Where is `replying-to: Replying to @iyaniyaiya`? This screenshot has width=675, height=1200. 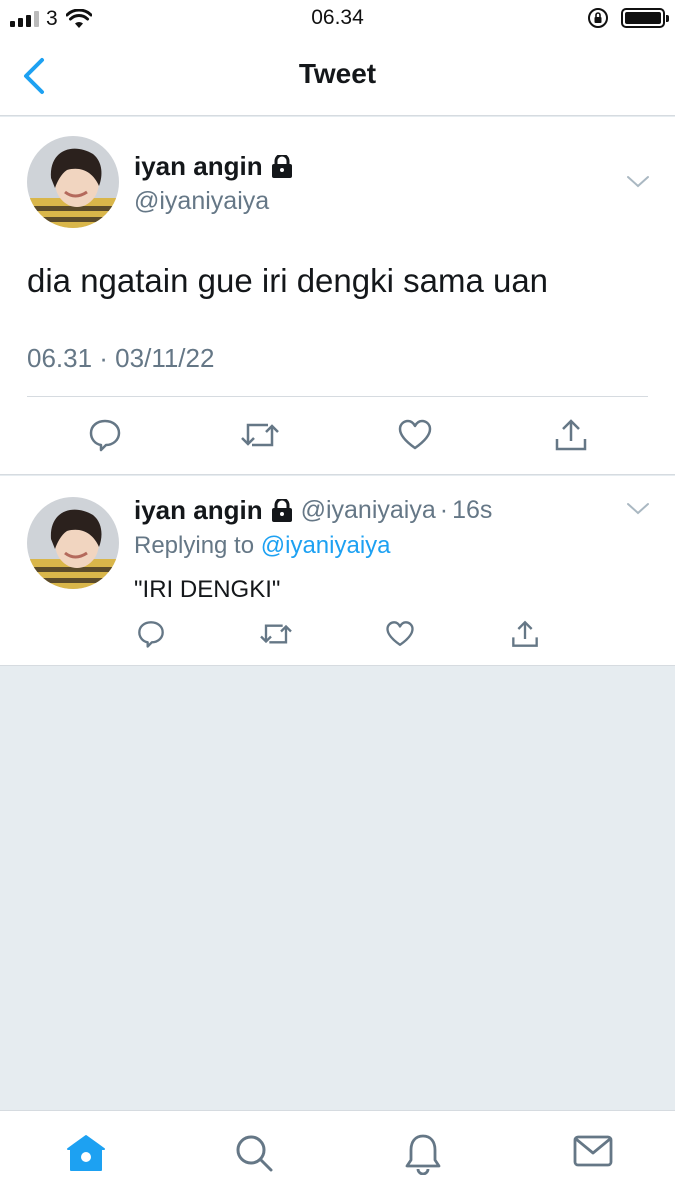
replying-to: Replying to @iyaniyaiya is located at coordinates (262, 546).